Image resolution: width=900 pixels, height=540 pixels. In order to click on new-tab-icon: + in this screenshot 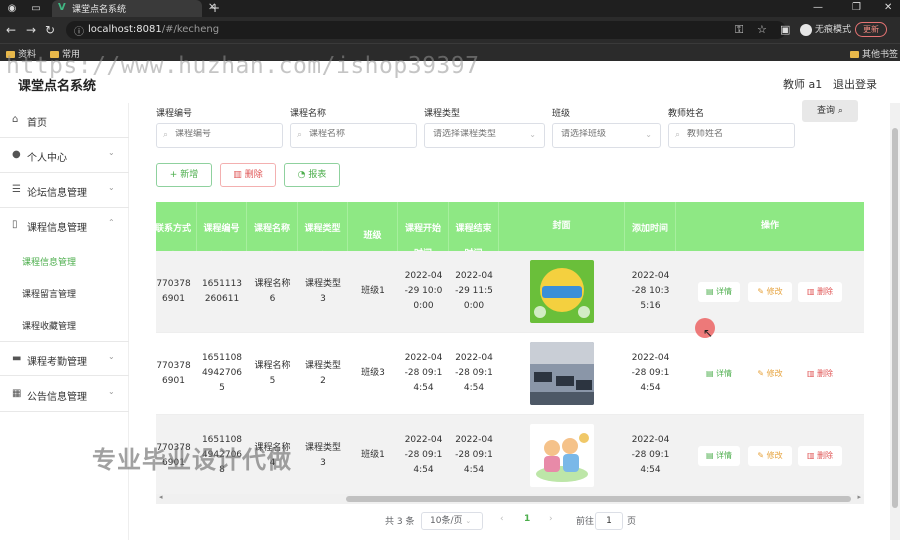, I will do `click(215, 8)`.